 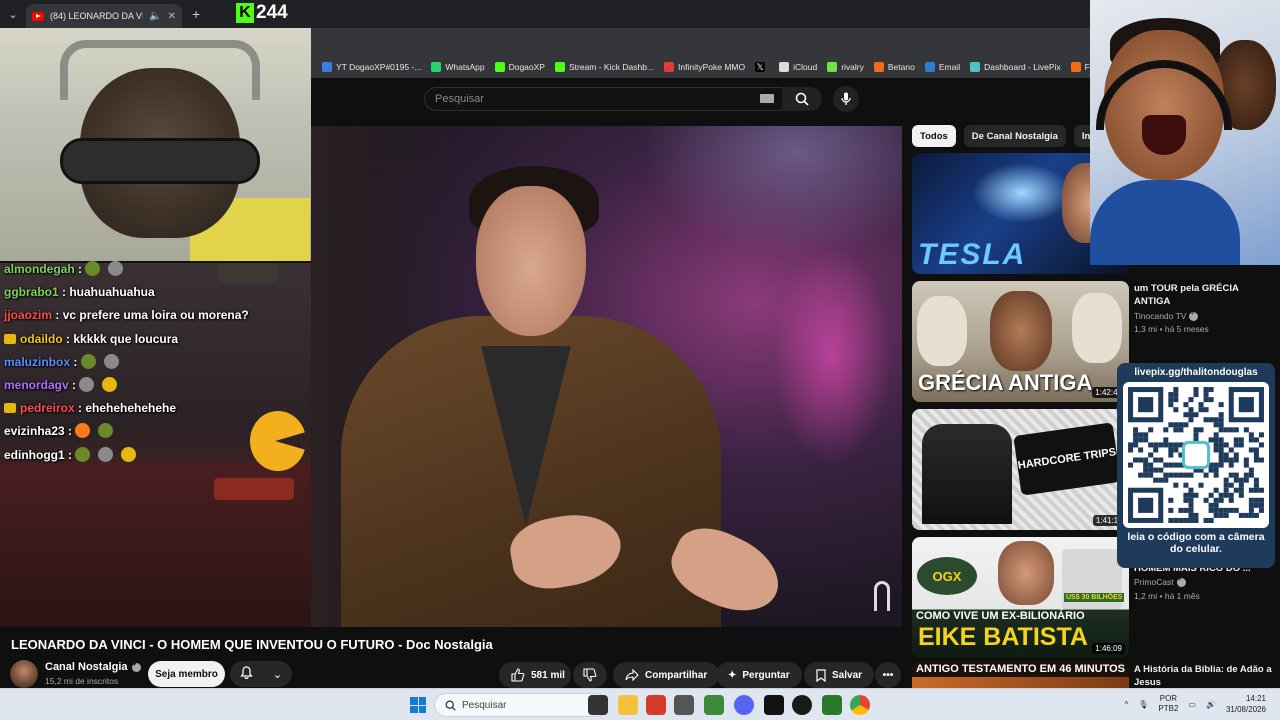 What do you see at coordinates (1246, 704) in the screenshot?
I see `clock: 14:21 31/08/2026` at bounding box center [1246, 704].